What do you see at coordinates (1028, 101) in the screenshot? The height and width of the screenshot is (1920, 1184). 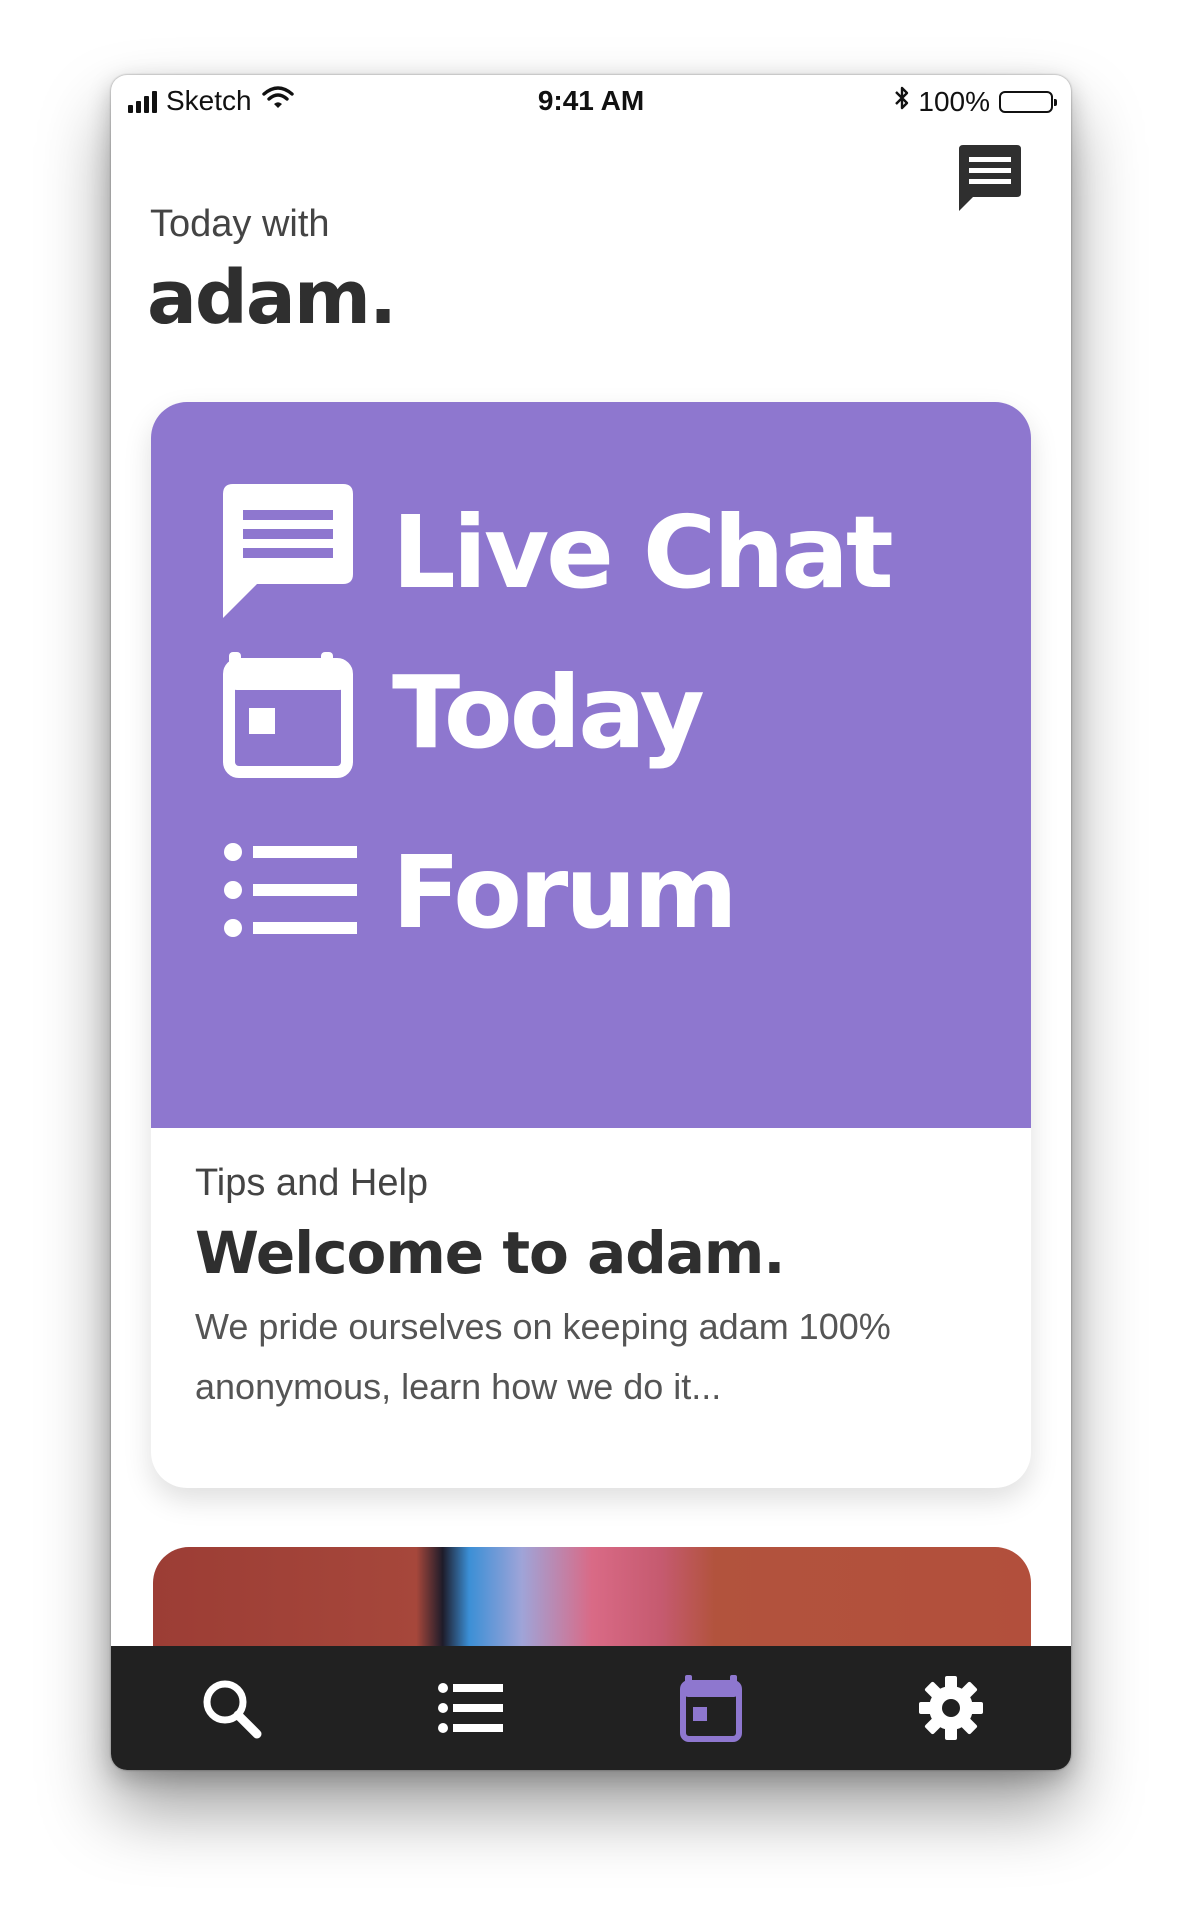 I see `battery-icon` at bounding box center [1028, 101].